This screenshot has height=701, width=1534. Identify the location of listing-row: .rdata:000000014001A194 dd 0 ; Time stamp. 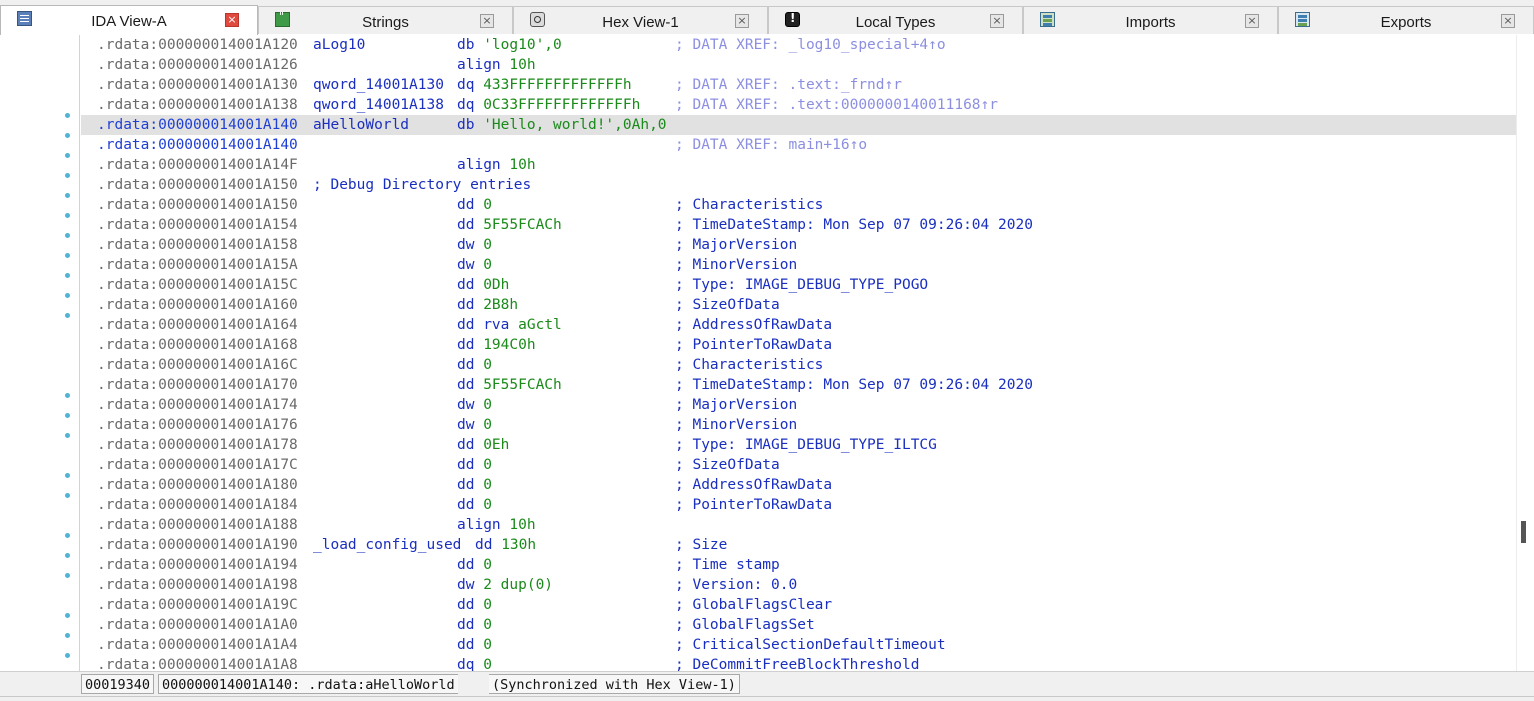
(798, 565).